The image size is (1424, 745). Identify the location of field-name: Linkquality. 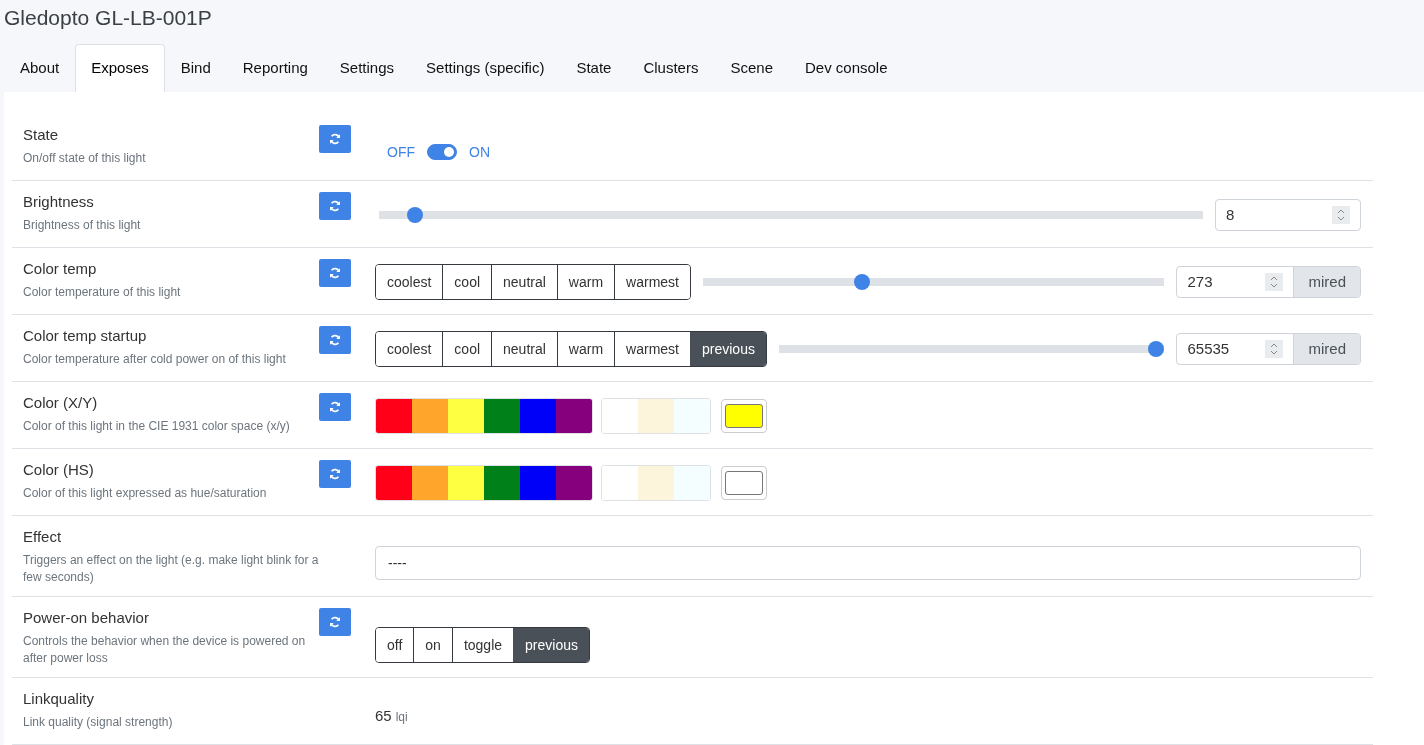
(59, 698).